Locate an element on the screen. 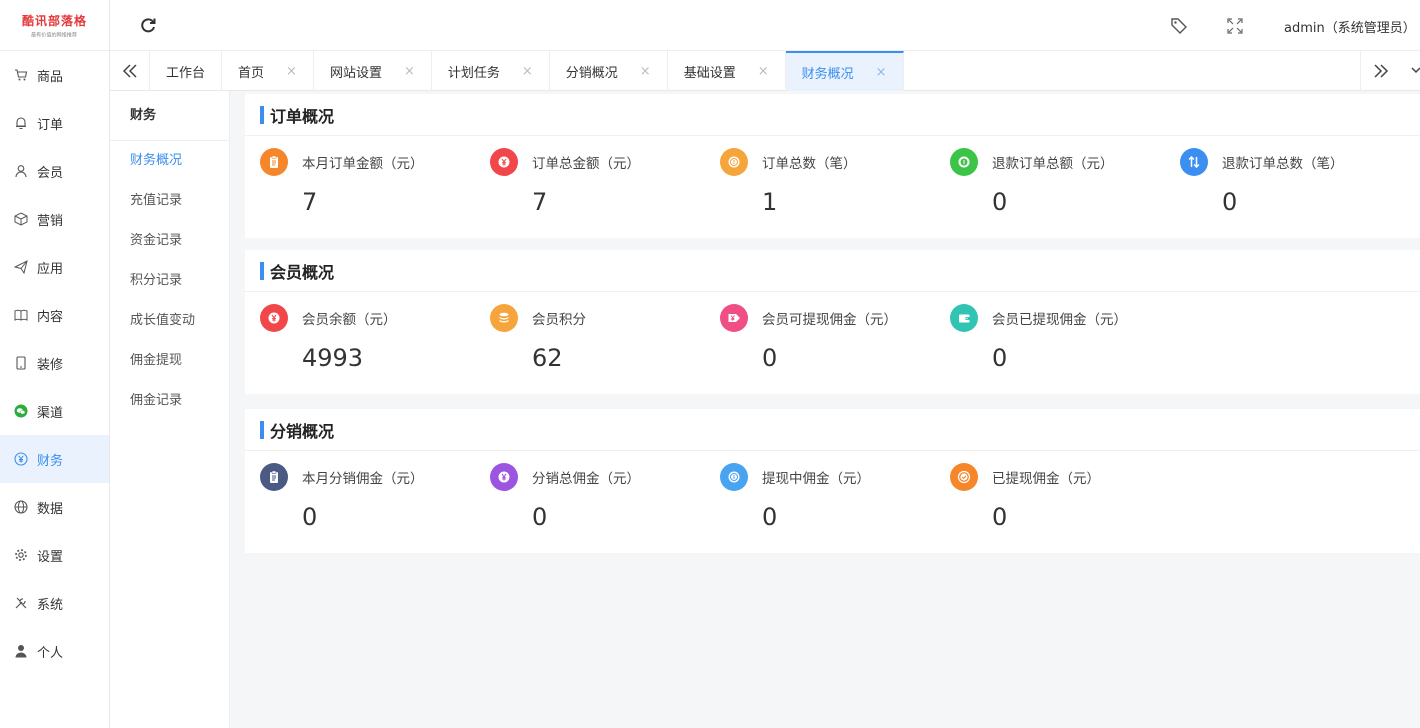 The image size is (1420, 728). tab-2: 首页 × is located at coordinates (268, 71).